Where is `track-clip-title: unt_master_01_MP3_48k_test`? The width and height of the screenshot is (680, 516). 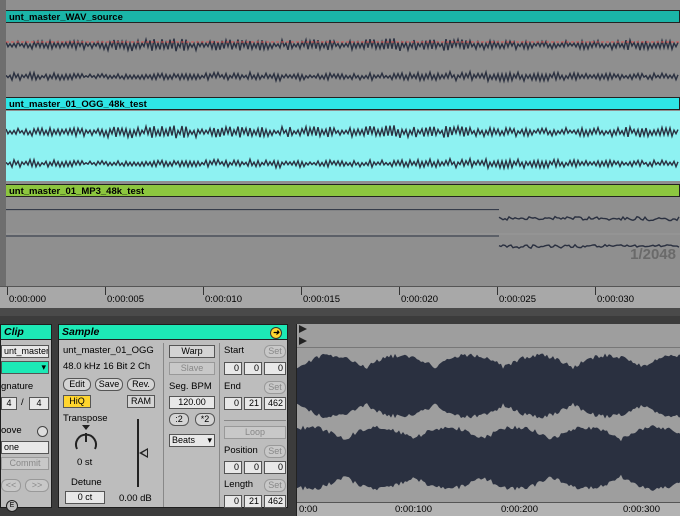
track-clip-title: unt_master_01_MP3_48k_test is located at coordinates (343, 190).